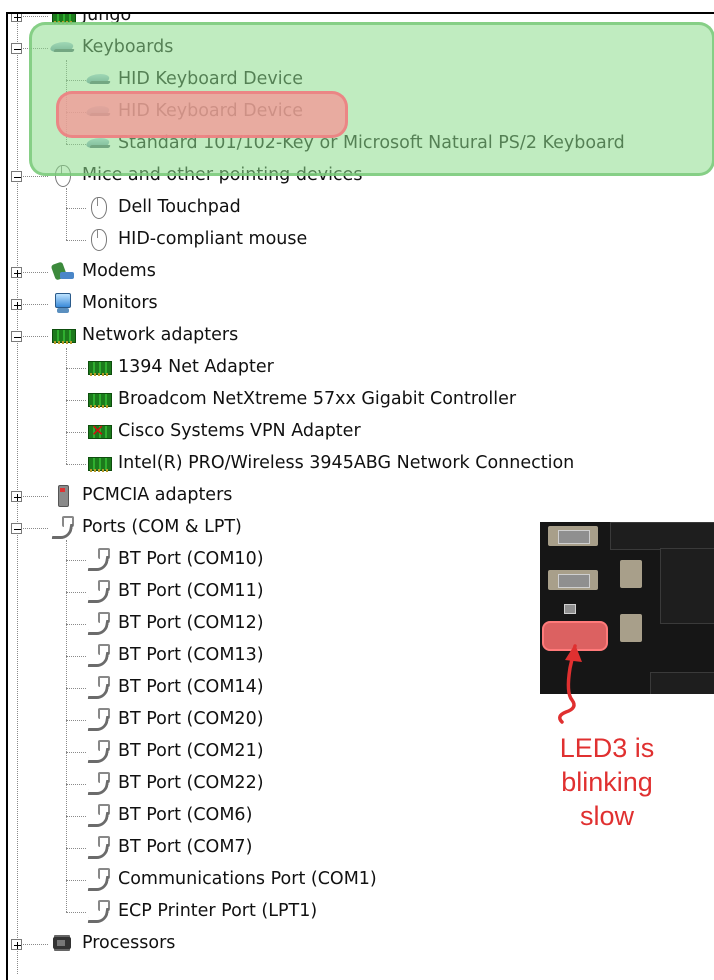 The height and width of the screenshot is (980, 714). Describe the element at coordinates (606, 816) in the screenshot. I see `led-note-line: slow` at that location.